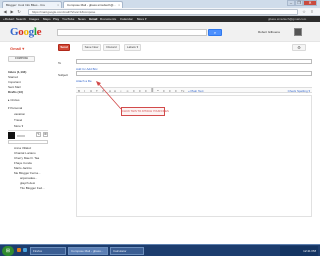 This screenshot has height=256, width=320. What do you see at coordinates (25, 250) in the screenshot?
I see `ie-icon` at bounding box center [25, 250].